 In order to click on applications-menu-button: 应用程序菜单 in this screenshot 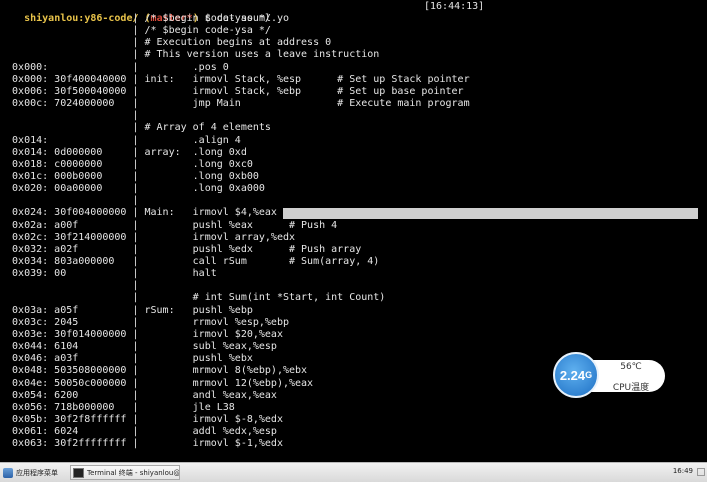, I will do `click(30, 473)`.